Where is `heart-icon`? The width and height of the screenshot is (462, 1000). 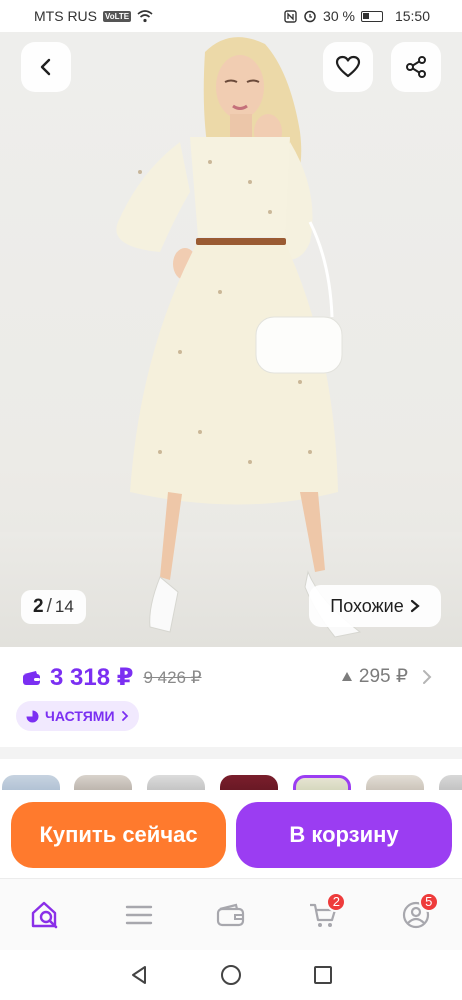
heart-icon is located at coordinates (348, 66).